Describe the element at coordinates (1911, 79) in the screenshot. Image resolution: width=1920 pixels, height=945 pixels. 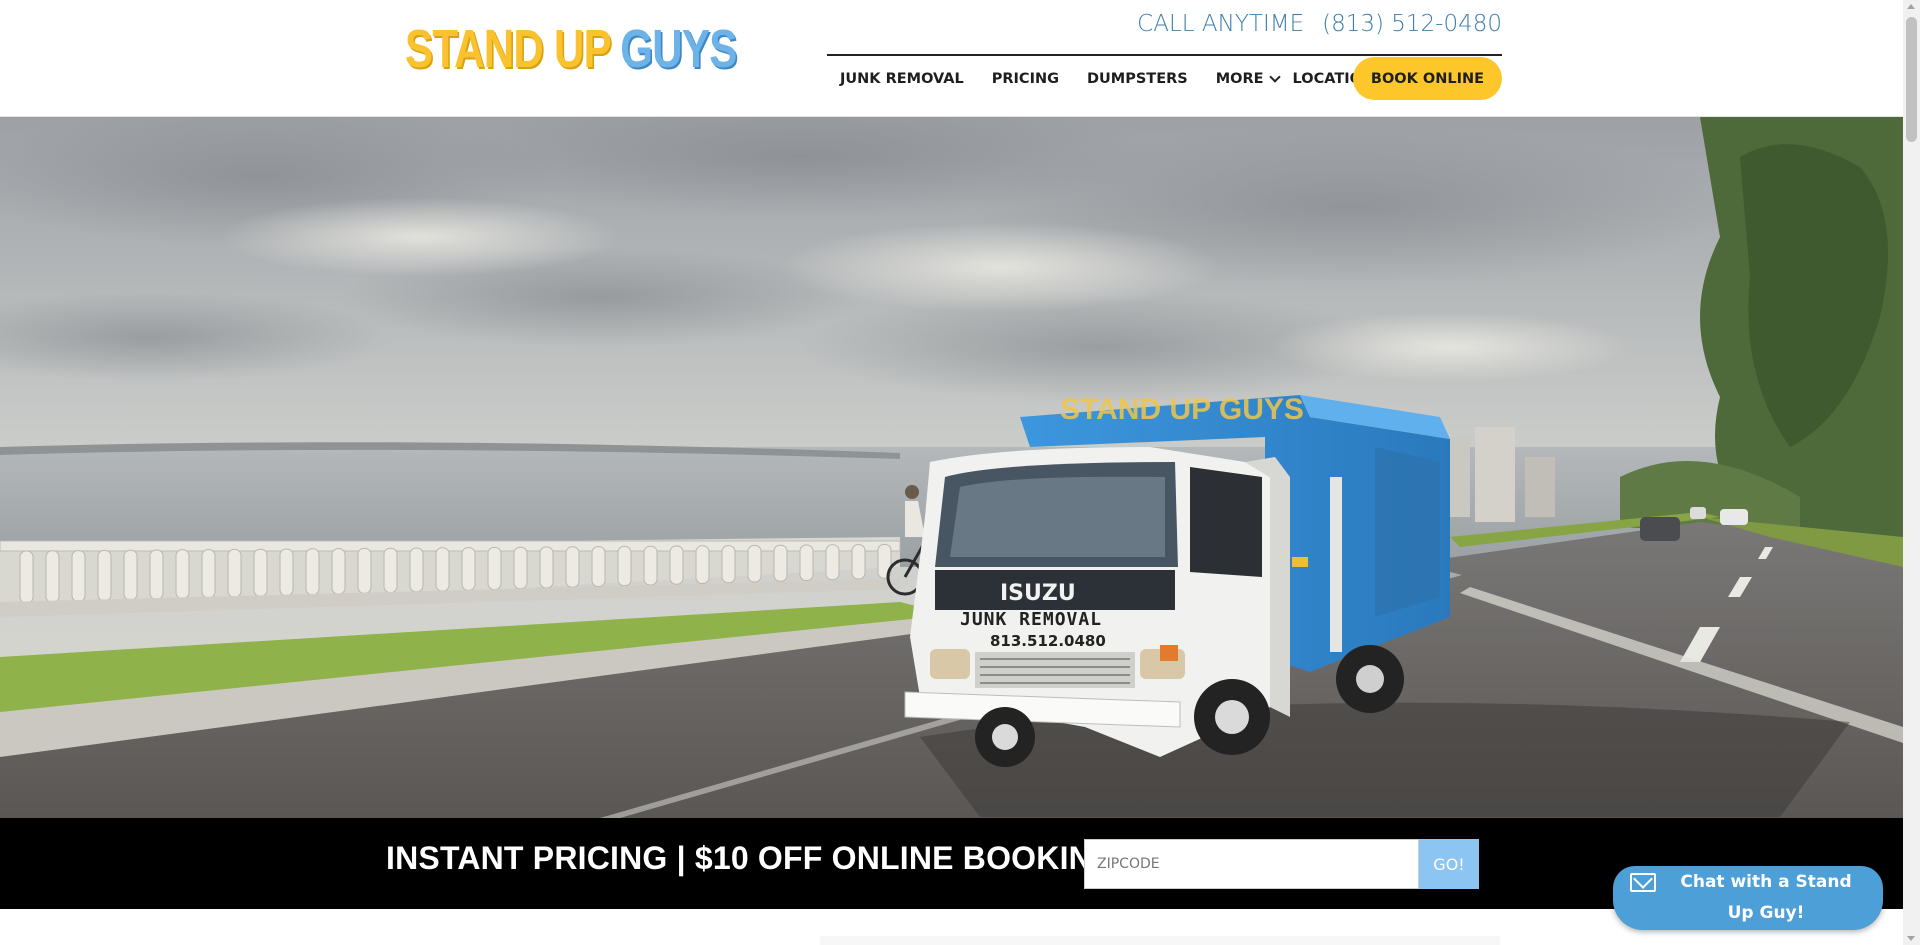
I see `scroll-thumb` at that location.